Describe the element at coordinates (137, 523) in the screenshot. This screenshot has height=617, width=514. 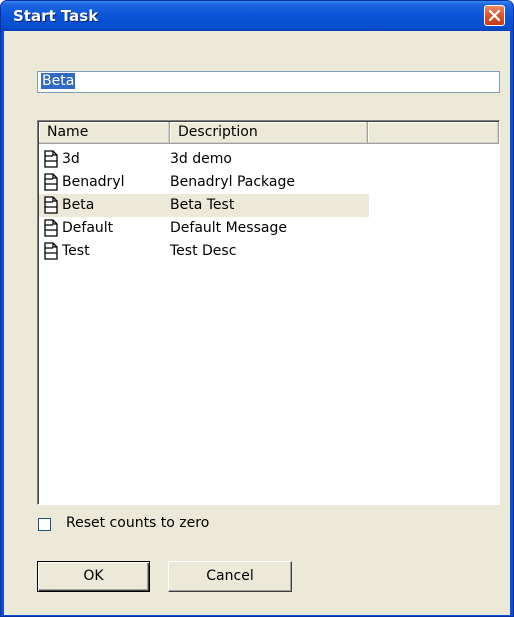
I see `reset-counts-label: Reset counts to zero` at that location.